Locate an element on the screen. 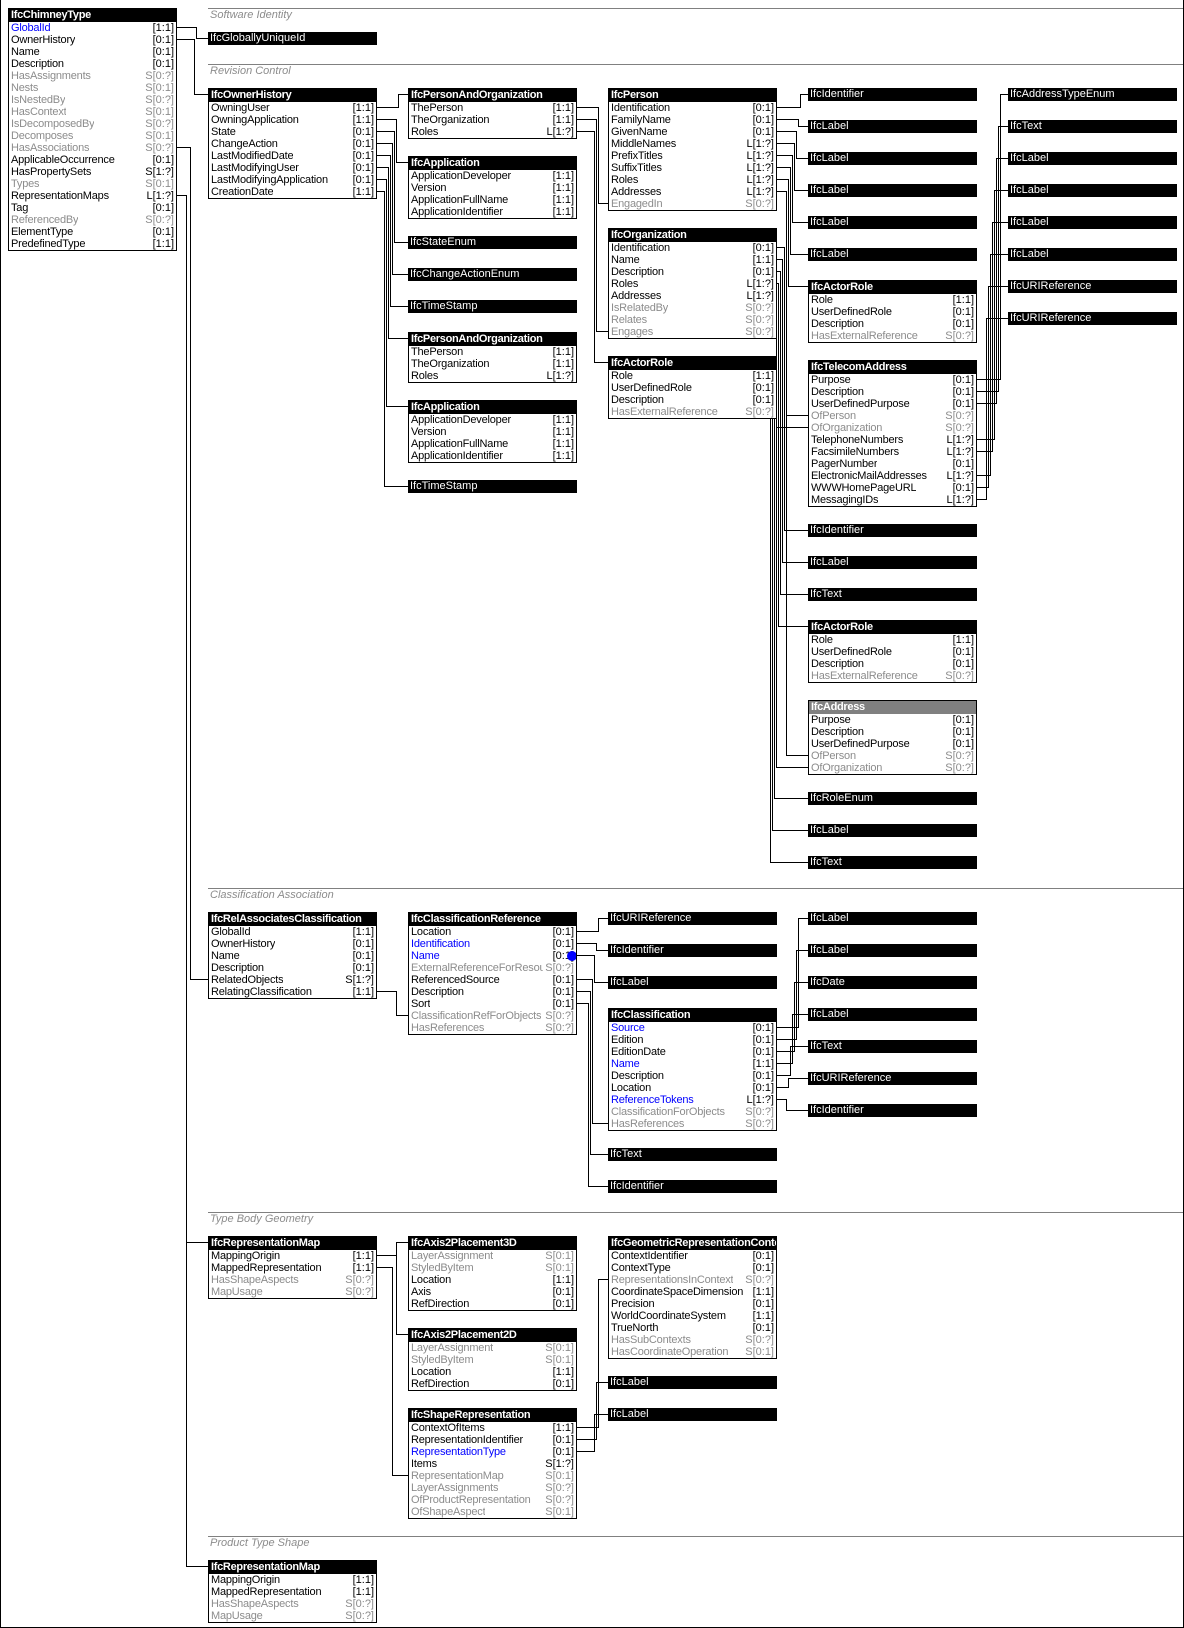 Image resolution: width=1184 pixels, height=1628 pixels. type-box: IfcText is located at coordinates (1092, 126).